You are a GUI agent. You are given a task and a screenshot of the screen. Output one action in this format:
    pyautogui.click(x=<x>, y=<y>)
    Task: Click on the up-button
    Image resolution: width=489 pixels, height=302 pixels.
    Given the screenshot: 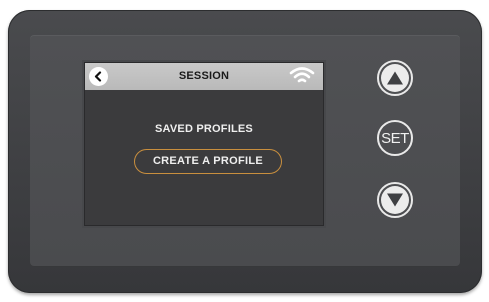 What is the action you would take?
    pyautogui.click(x=395, y=78)
    